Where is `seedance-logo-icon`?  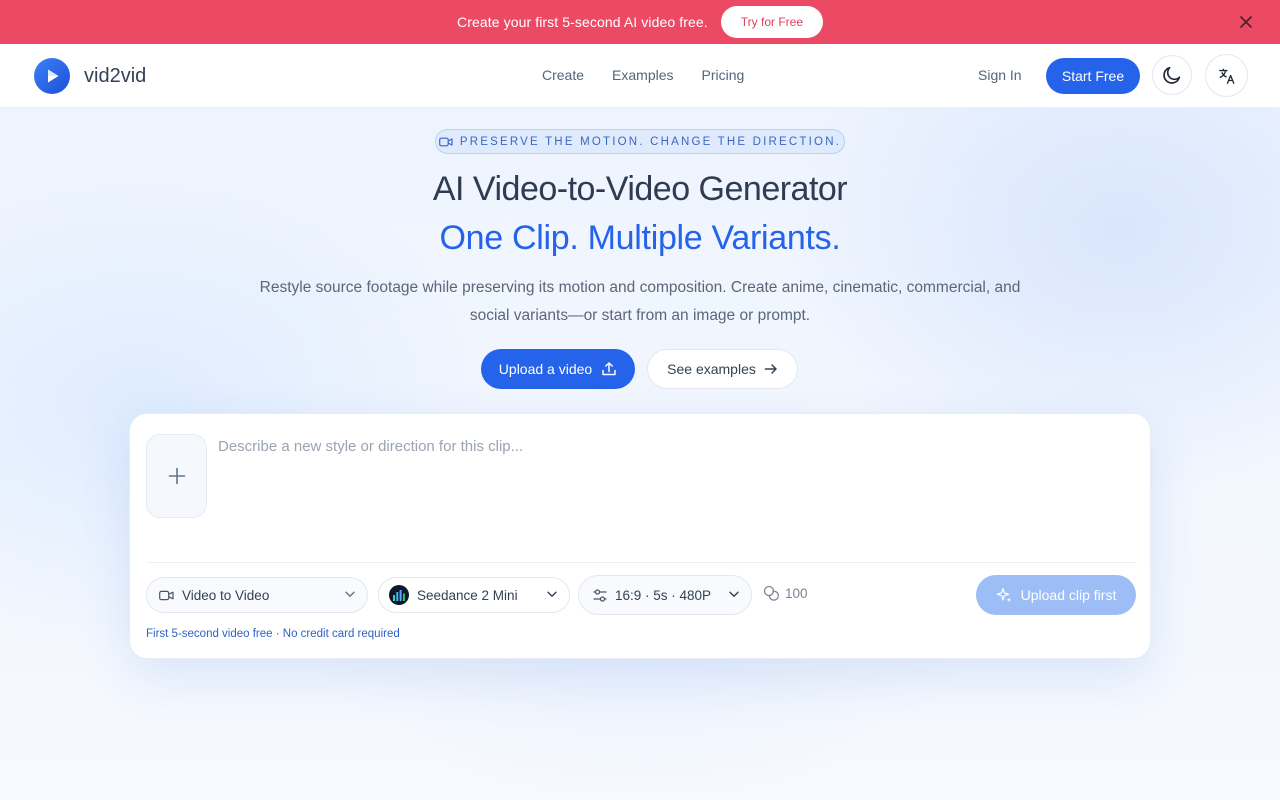 seedance-logo-icon is located at coordinates (399, 595).